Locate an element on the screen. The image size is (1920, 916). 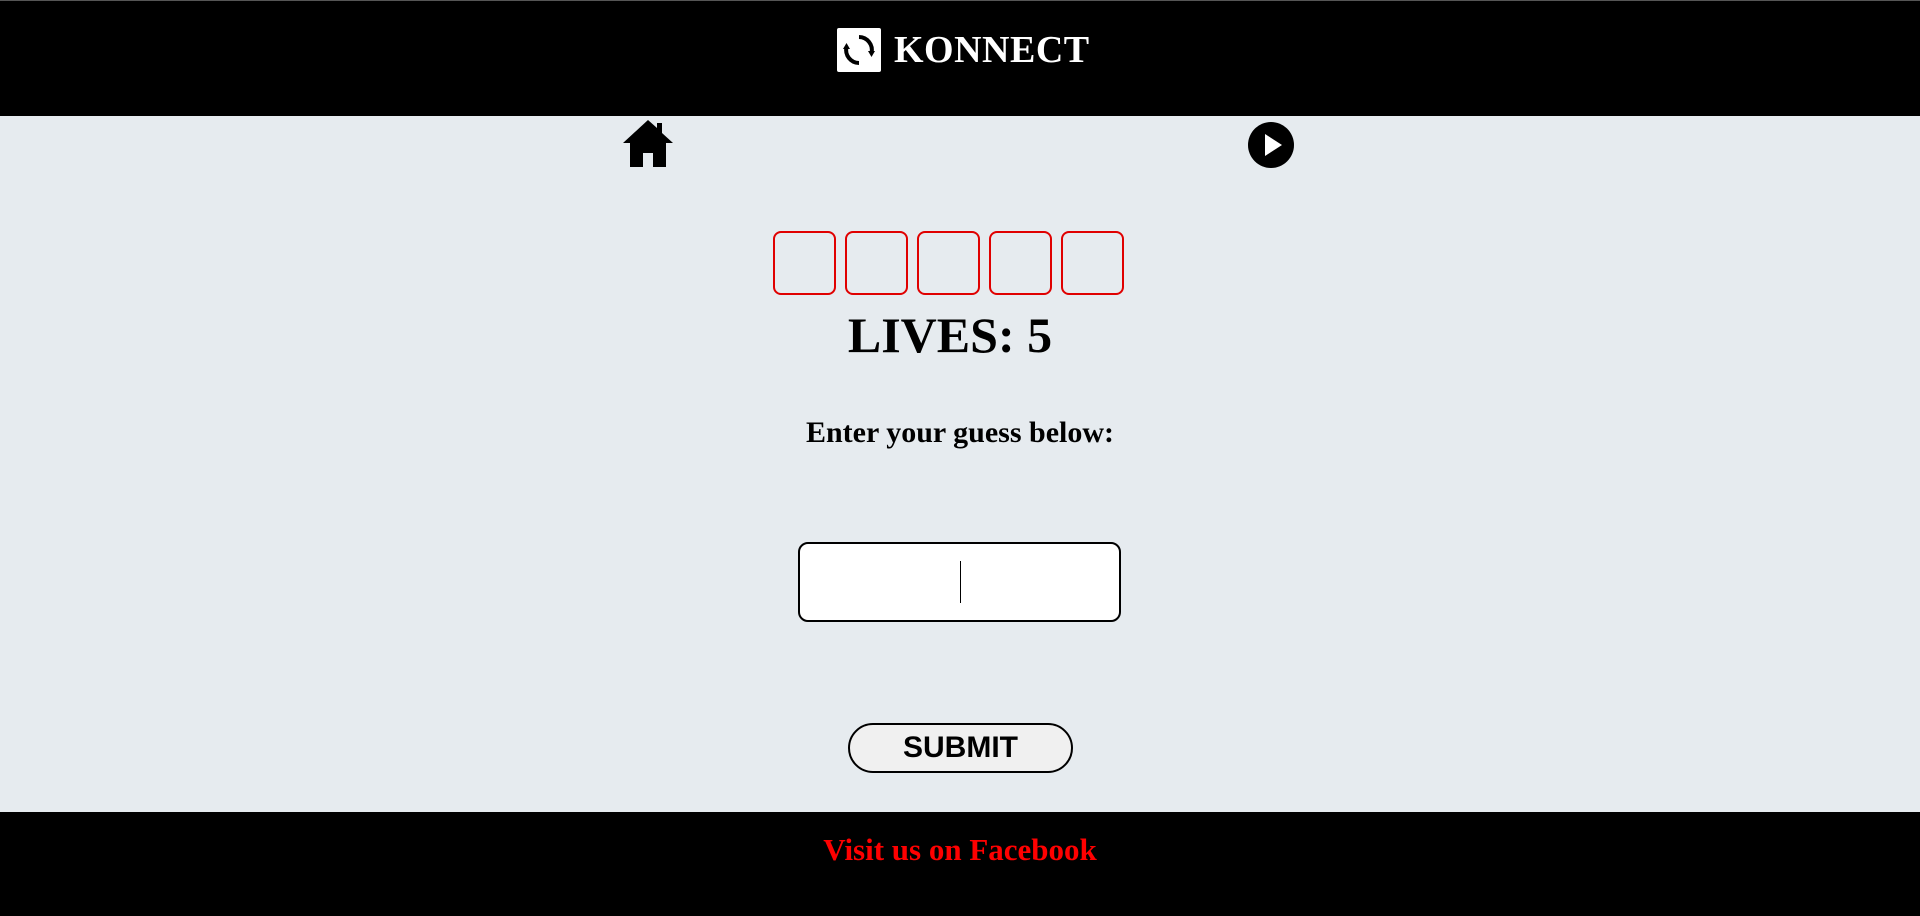
lives-counter: LIVES: 5 is located at coordinates (950, 335).